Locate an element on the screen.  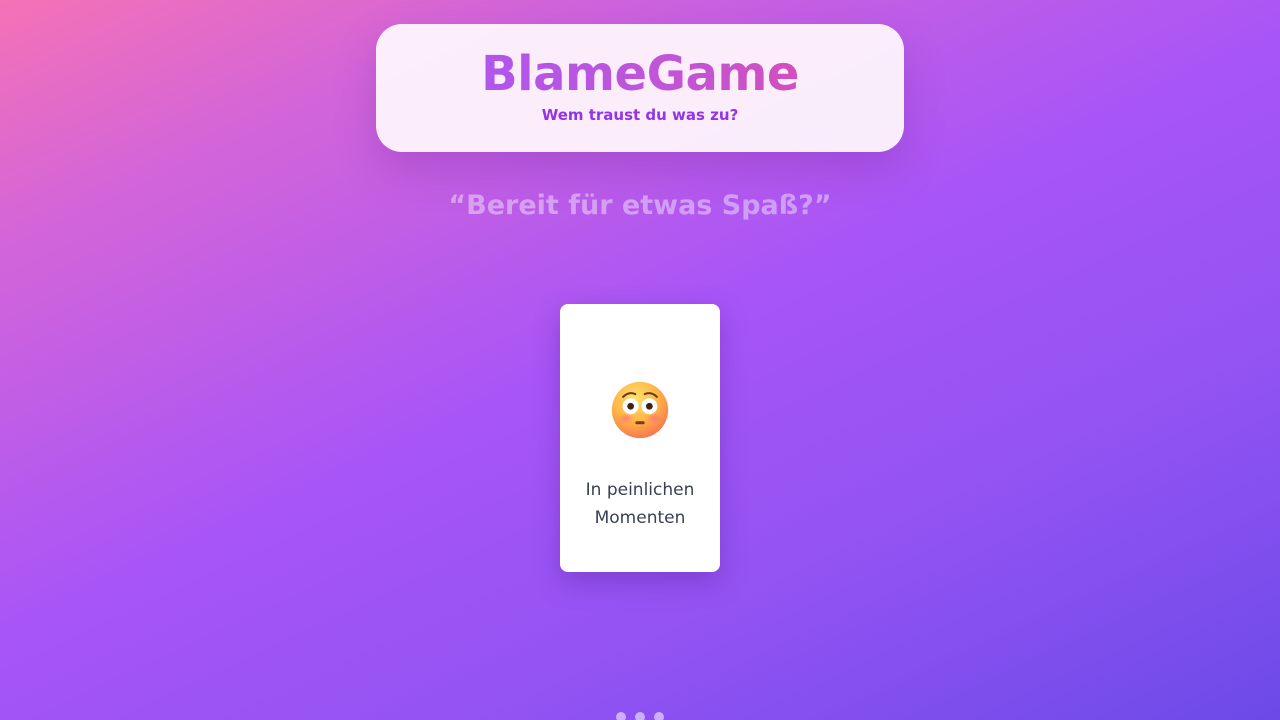
header-card: BlameGame Wem traust du was zu? is located at coordinates (640, 88).